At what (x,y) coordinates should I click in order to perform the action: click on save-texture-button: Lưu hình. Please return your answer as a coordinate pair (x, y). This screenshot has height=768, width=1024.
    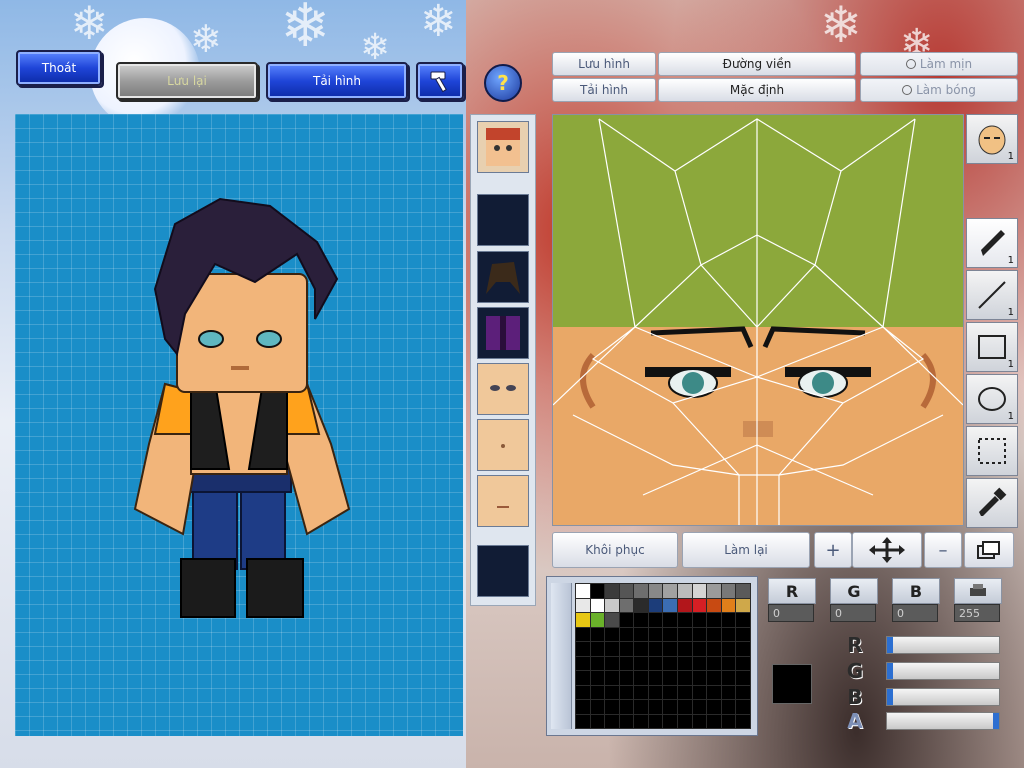
    Looking at the image, I should click on (604, 64).